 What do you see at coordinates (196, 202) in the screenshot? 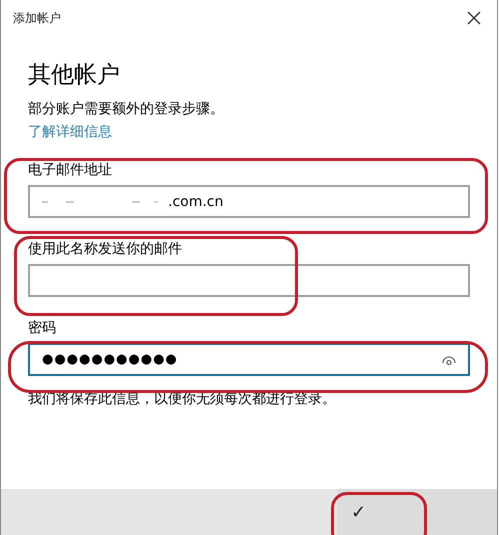
I see `email-value: .com.cn` at bounding box center [196, 202].